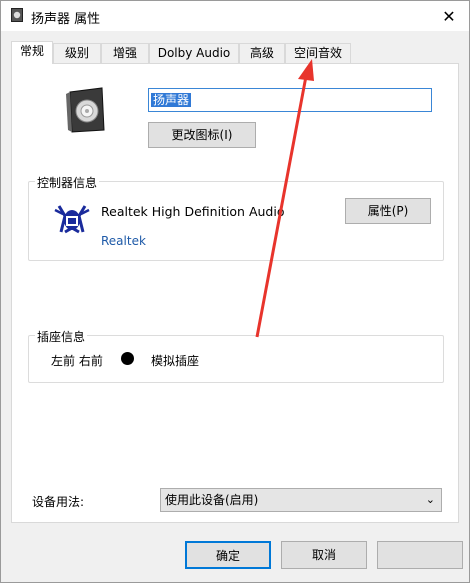 The image size is (470, 583). I want to click on tab-enhancements: 增强, so click(125, 53).